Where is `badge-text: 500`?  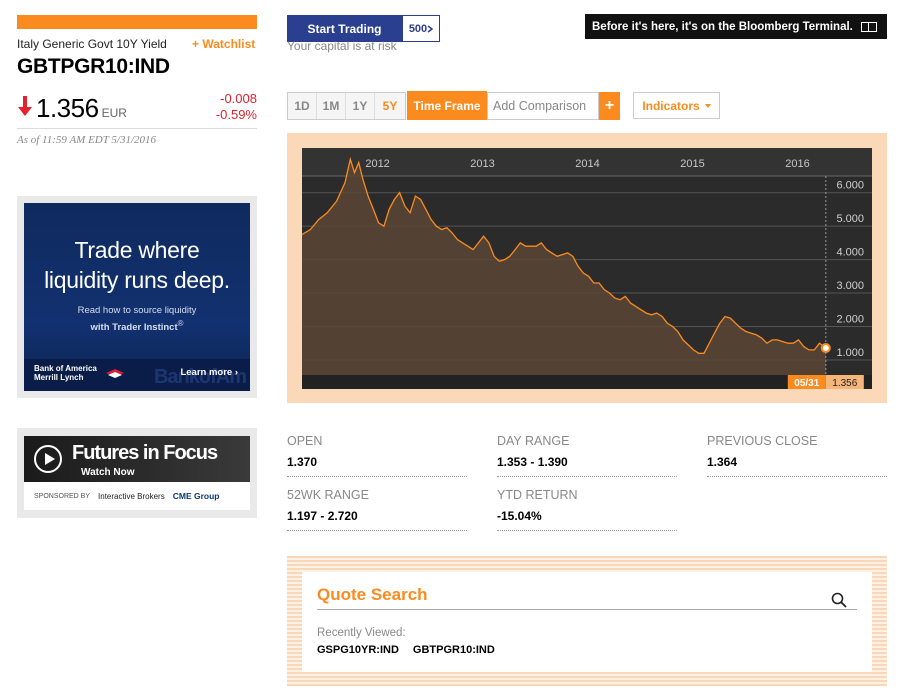
badge-text: 500 is located at coordinates (418, 28).